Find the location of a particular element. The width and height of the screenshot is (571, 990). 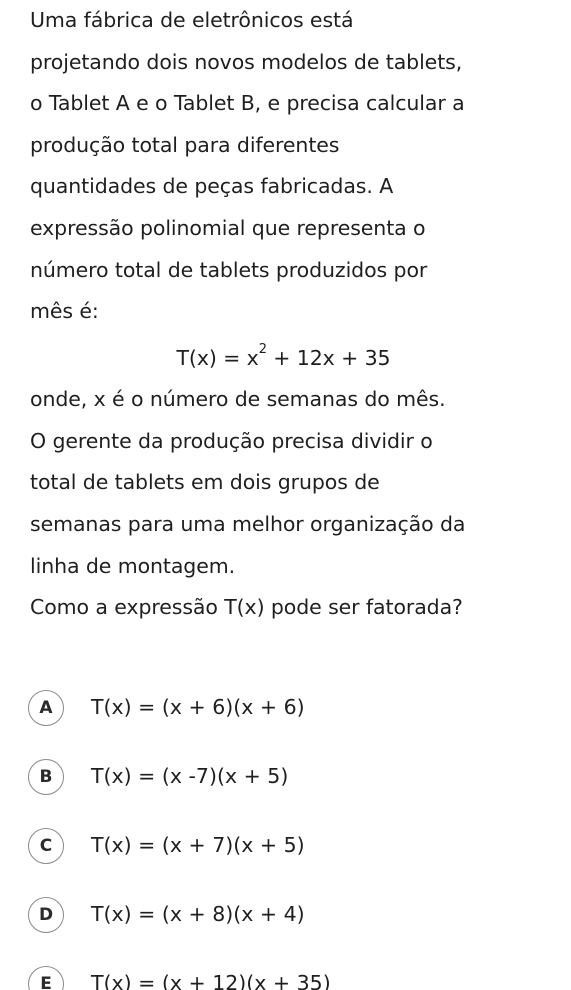

option-d: D T(x) = (x + 8)(x + 4) is located at coordinates (288, 916).